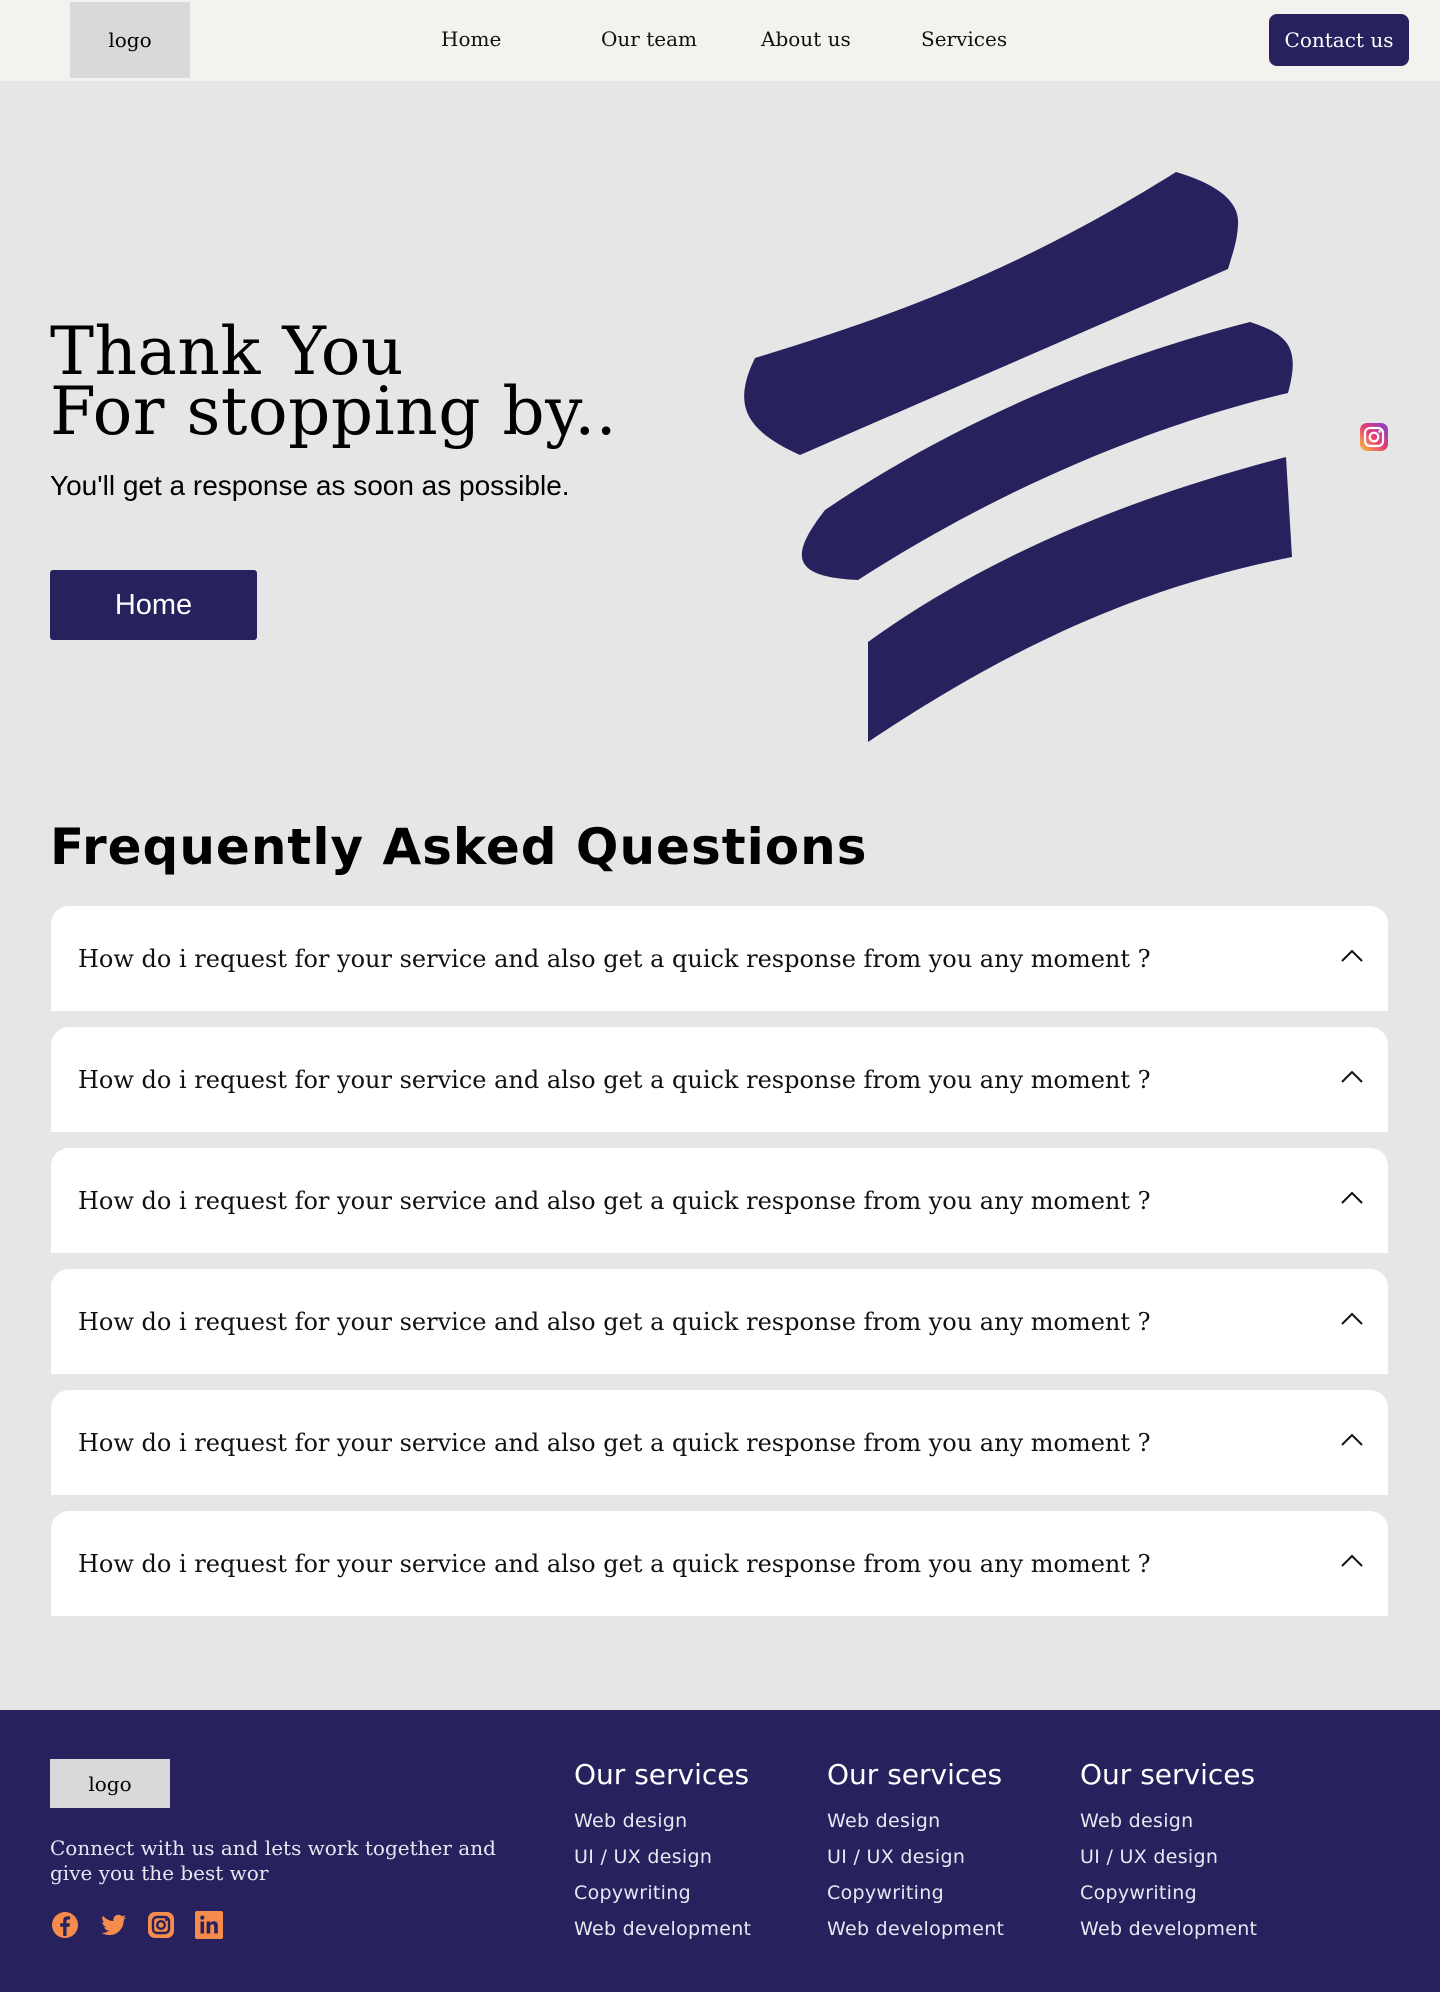  What do you see at coordinates (161, 1925) in the screenshot?
I see `instagram-outline-icon` at bounding box center [161, 1925].